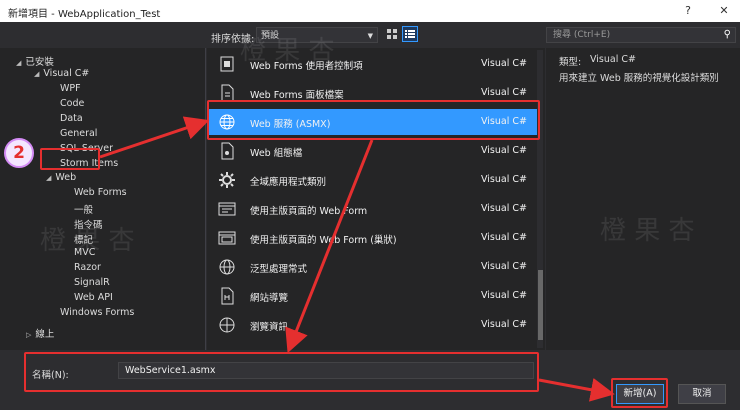 This screenshot has width=740, height=410. I want to click on handler-icon, so click(227, 267).